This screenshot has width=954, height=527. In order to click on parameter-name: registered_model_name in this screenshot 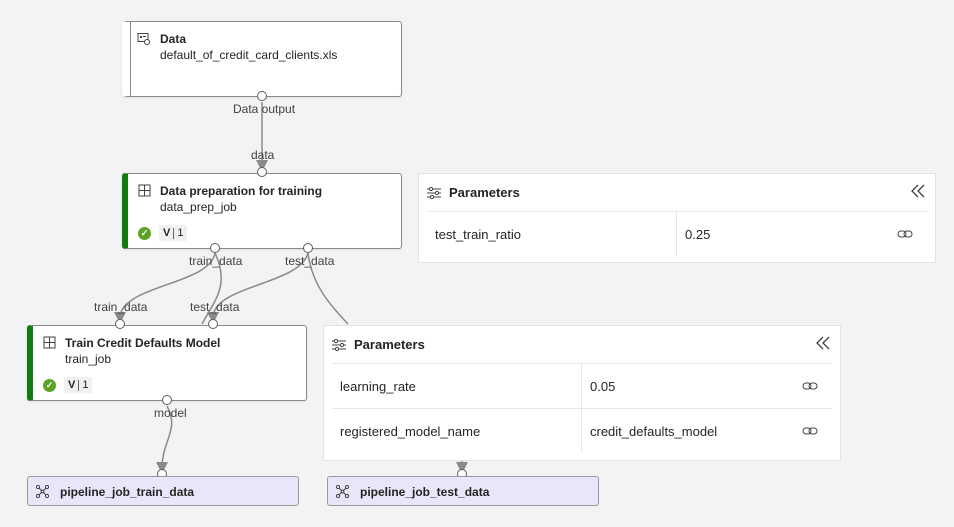, I will do `click(410, 431)`.